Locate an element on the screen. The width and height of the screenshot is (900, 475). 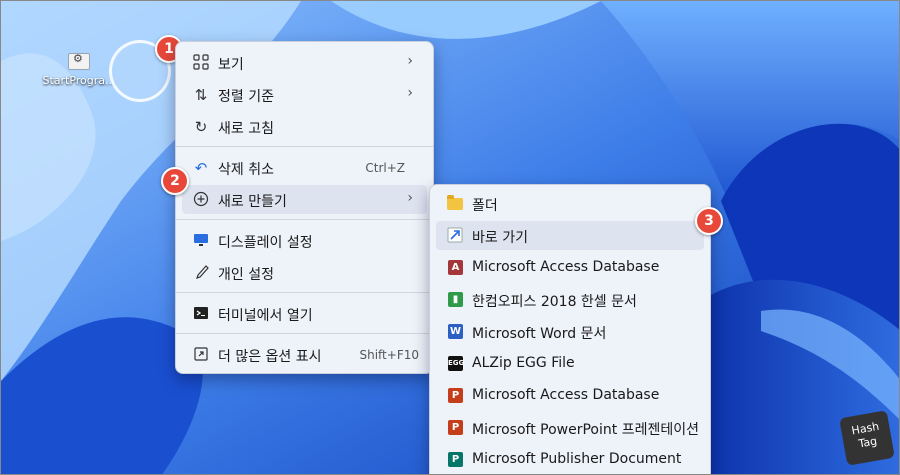
menu-item-label: 폴더 is located at coordinates (485, 206).